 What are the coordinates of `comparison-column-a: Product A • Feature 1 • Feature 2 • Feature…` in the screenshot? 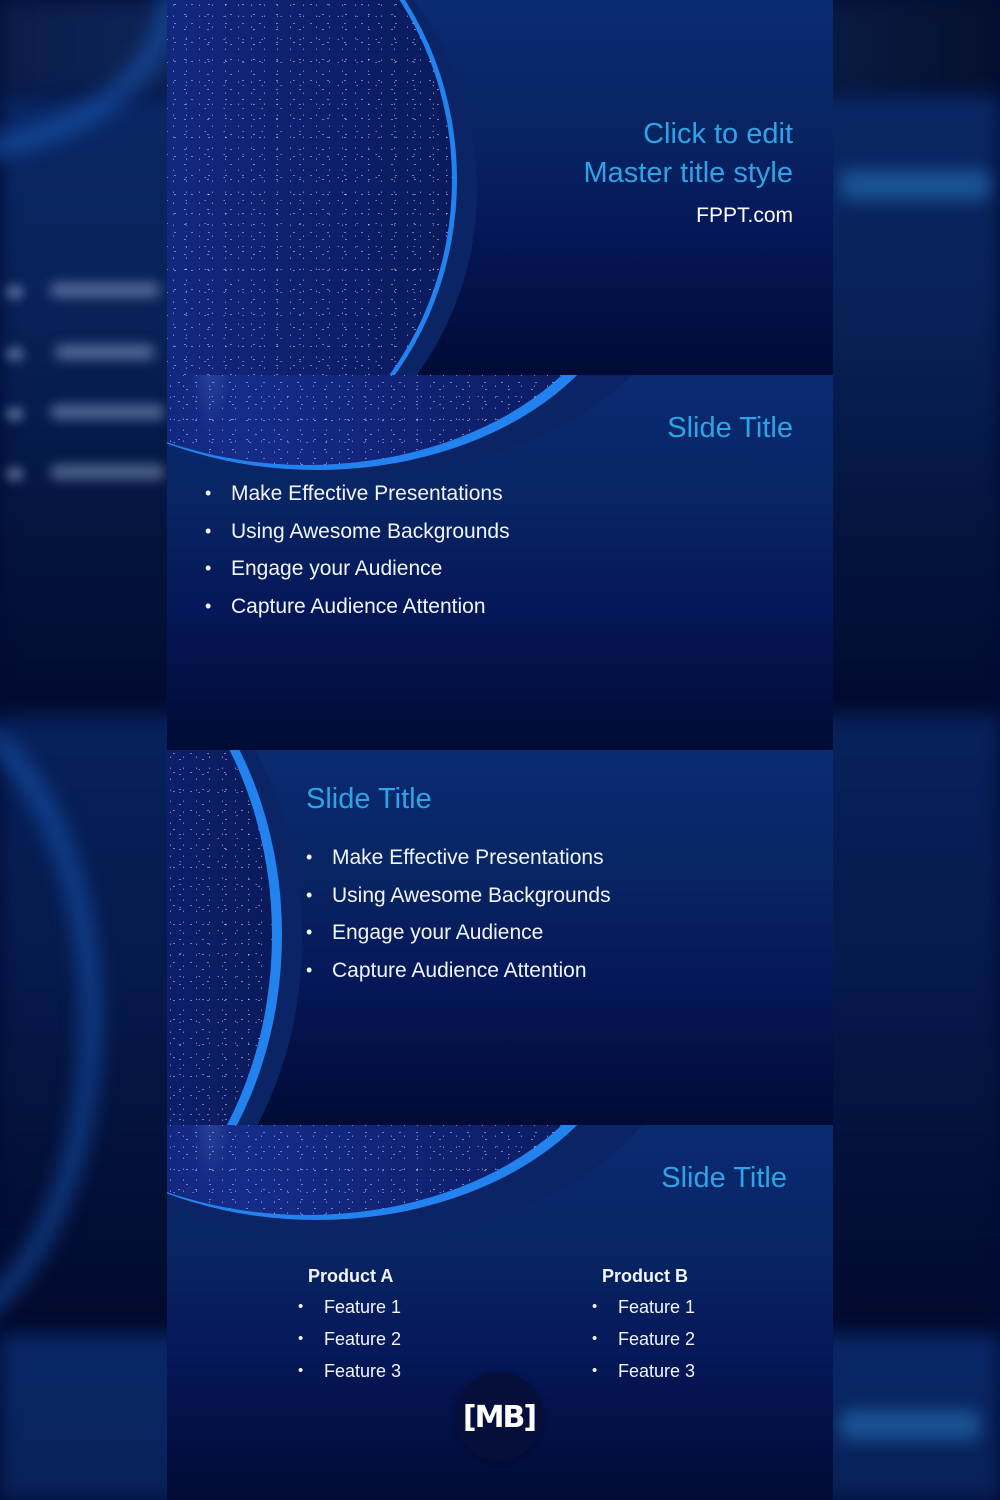 It's located at (349, 1324).